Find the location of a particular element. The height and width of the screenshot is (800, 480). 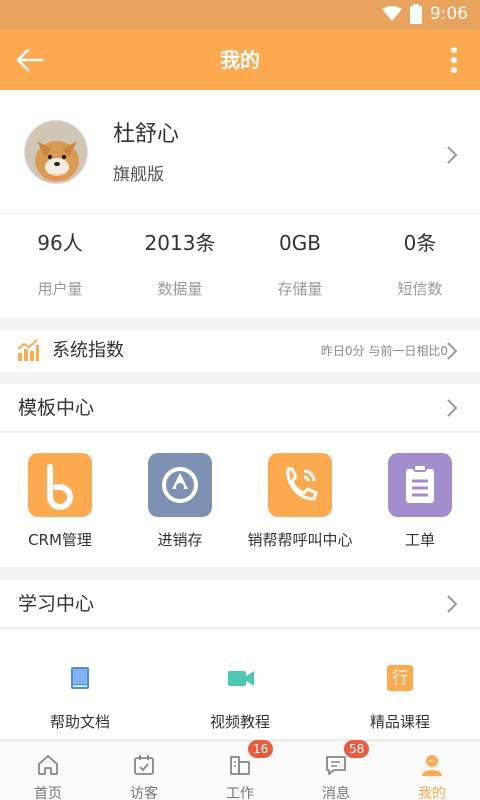

book-icon is located at coordinates (80, 678).